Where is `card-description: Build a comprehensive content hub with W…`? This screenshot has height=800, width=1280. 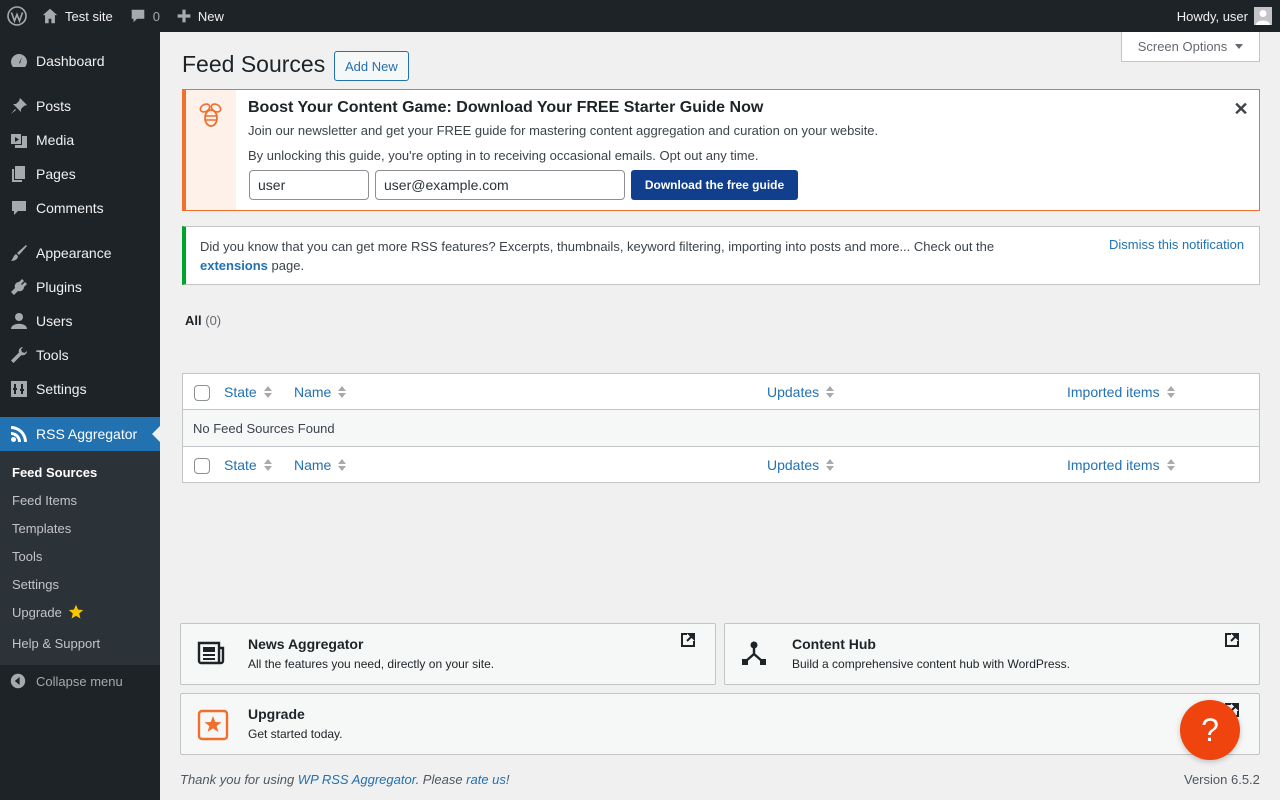 card-description: Build a comprehensive content hub with W… is located at coordinates (931, 664).